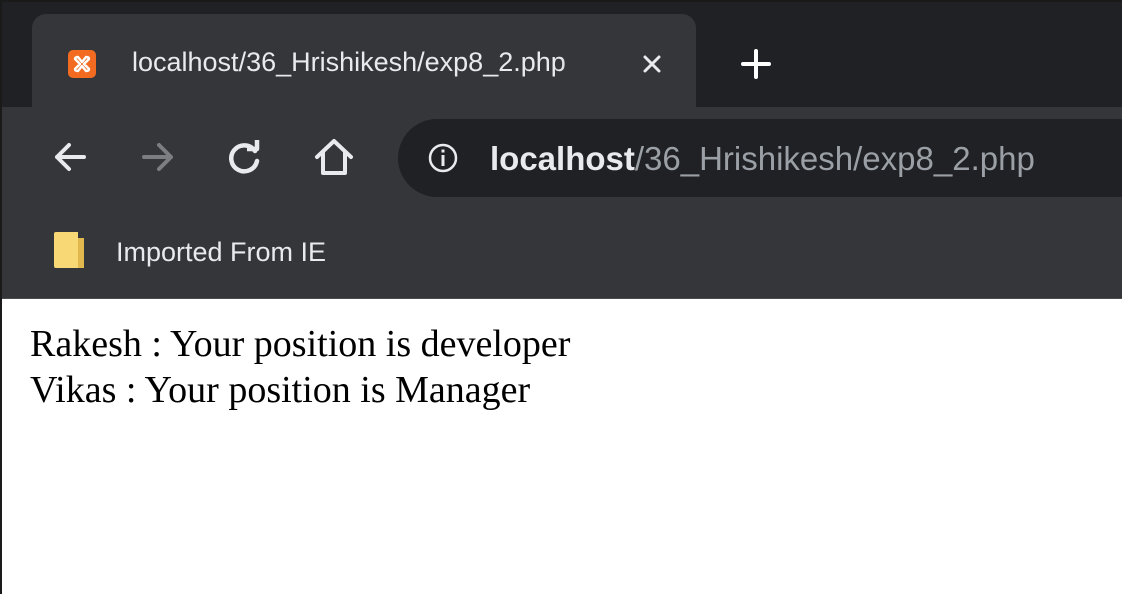  What do you see at coordinates (82, 64) in the screenshot?
I see `xampp-icon` at bounding box center [82, 64].